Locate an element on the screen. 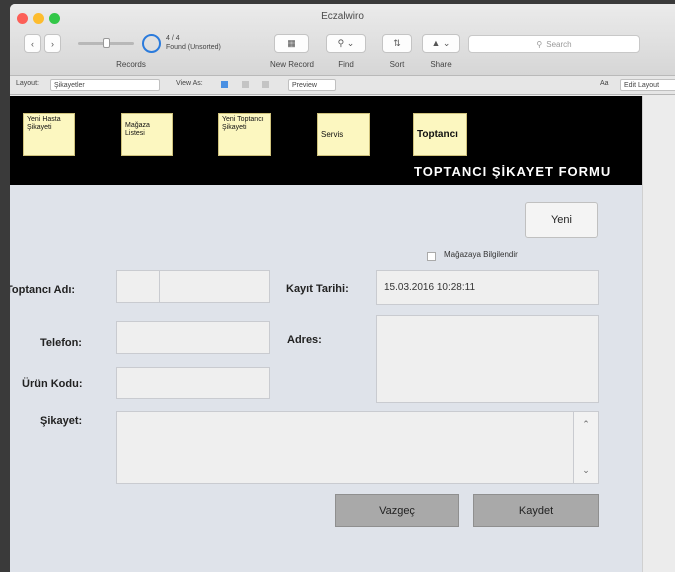 This screenshot has width=675, height=572. new-button: Yeni is located at coordinates (561, 220).